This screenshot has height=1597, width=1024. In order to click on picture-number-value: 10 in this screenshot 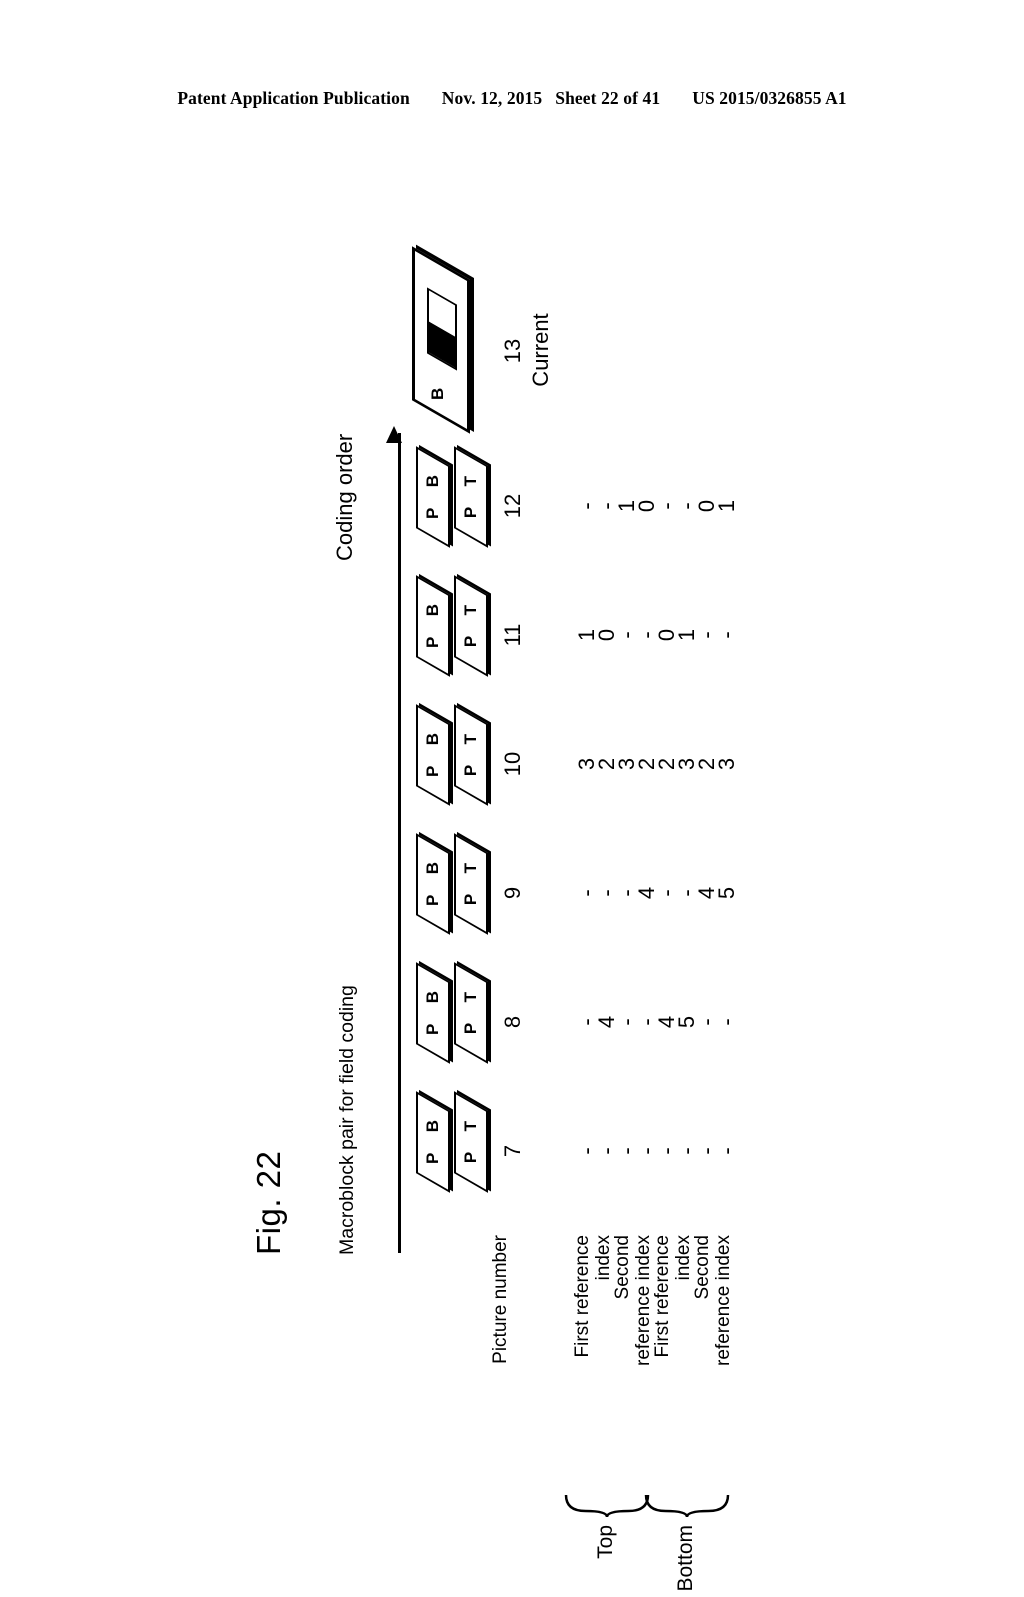, I will do `click(512, 764)`.